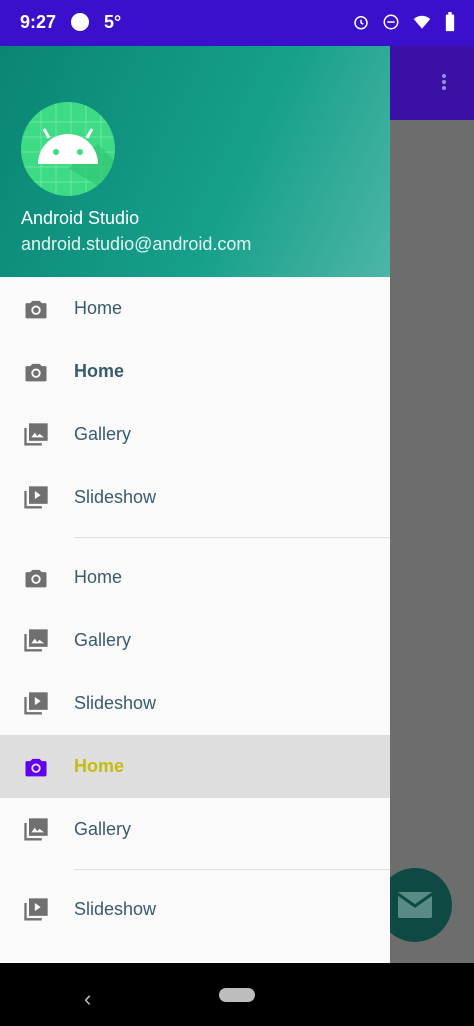 The width and height of the screenshot is (474, 1026). I want to click on overflow-menu-icon, so click(444, 84).